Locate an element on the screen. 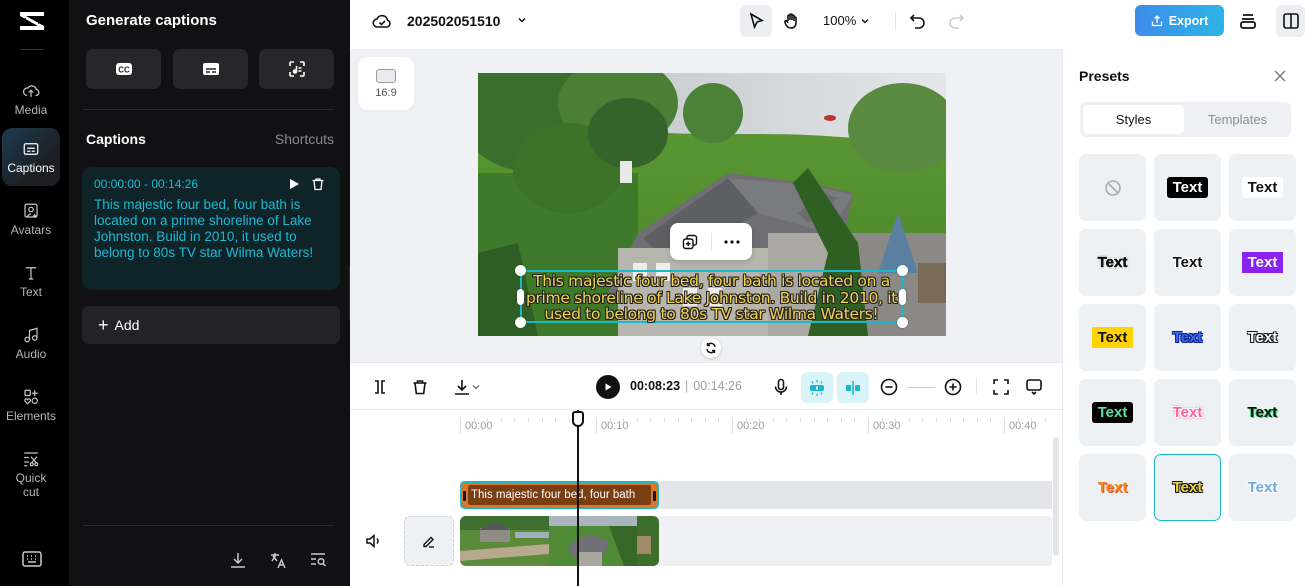  trash-icon is located at coordinates (420, 387).